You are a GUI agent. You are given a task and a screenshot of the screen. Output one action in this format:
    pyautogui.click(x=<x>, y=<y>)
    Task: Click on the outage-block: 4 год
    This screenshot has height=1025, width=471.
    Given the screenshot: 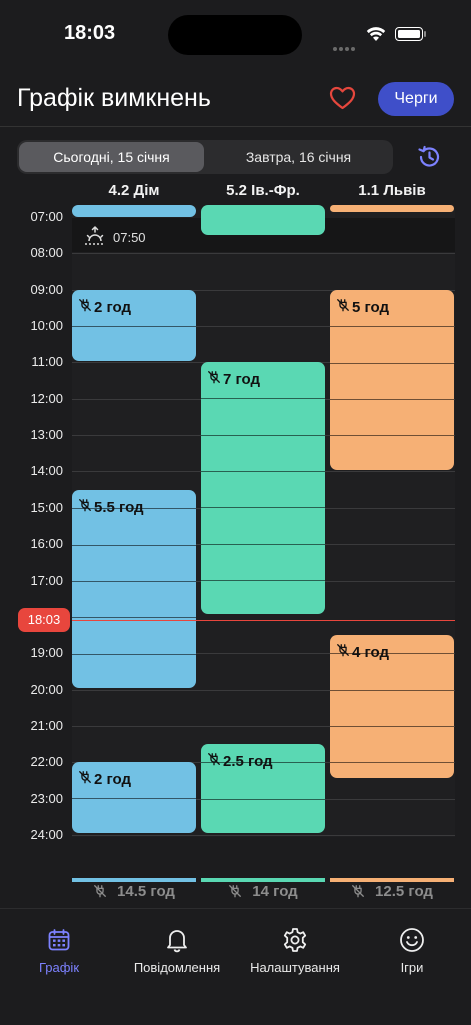 What is the action you would take?
    pyautogui.click(x=392, y=706)
    